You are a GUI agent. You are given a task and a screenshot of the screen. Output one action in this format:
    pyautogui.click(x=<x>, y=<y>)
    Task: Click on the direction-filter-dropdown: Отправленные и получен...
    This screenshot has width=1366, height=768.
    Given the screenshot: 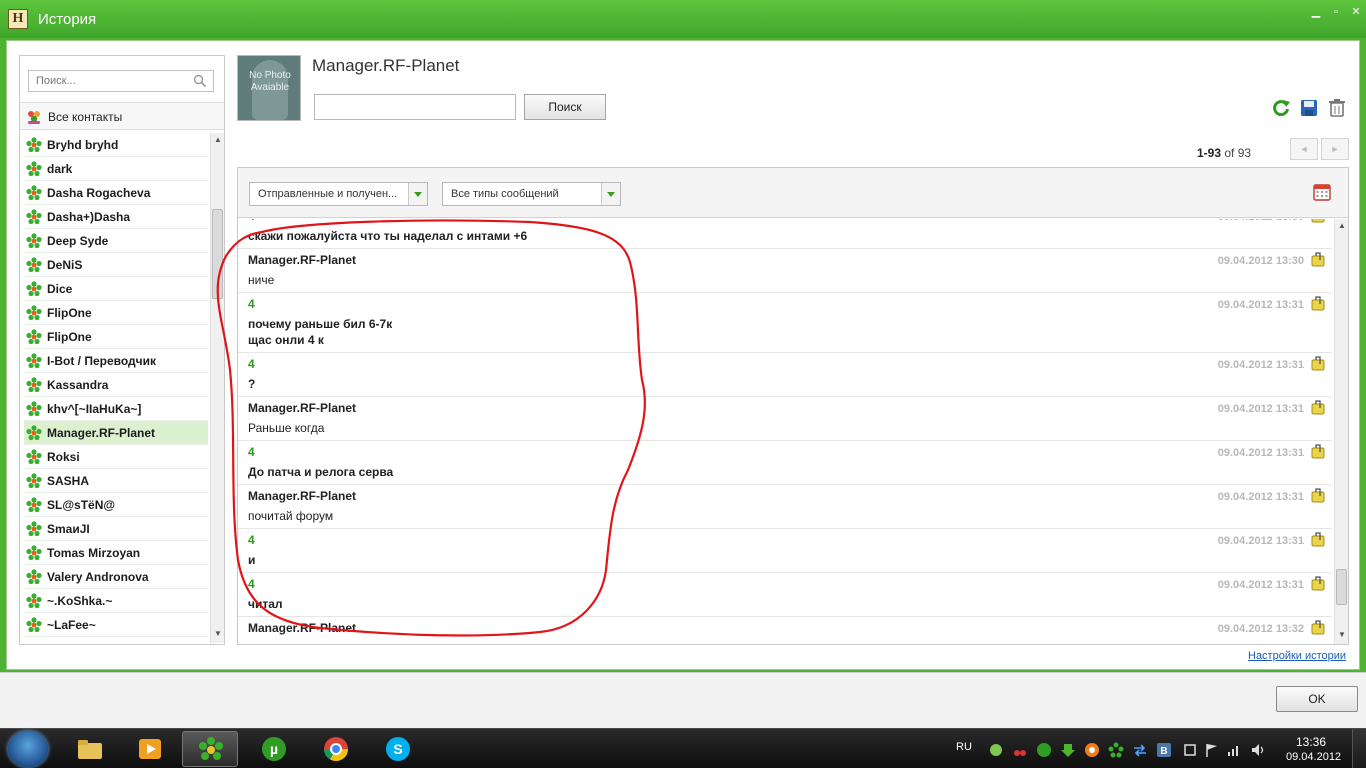 What is the action you would take?
    pyautogui.click(x=338, y=194)
    